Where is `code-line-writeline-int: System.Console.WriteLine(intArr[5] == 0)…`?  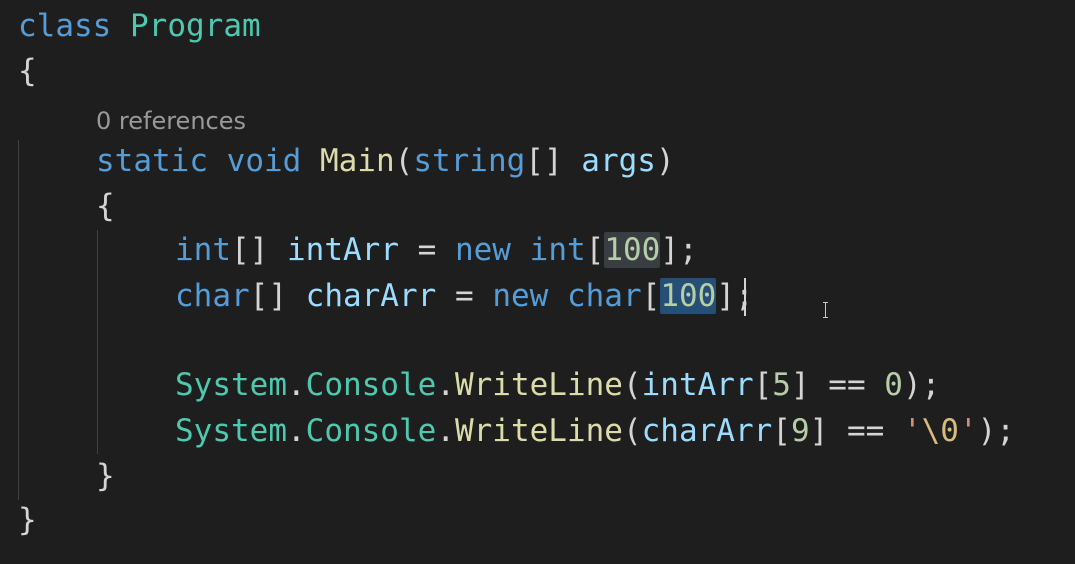
code-line-writeline-int: System.Console.WriteLine(intArr[5] == 0)… is located at coordinates (479, 385).